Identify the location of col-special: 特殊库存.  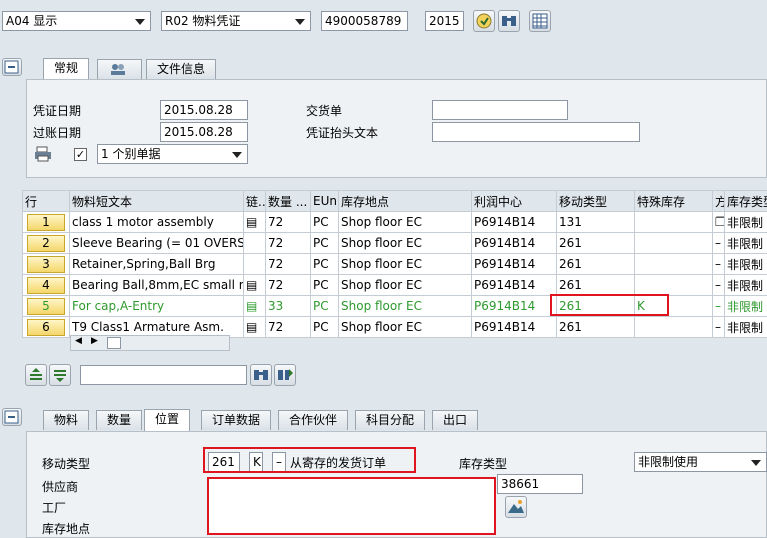
(673, 201).